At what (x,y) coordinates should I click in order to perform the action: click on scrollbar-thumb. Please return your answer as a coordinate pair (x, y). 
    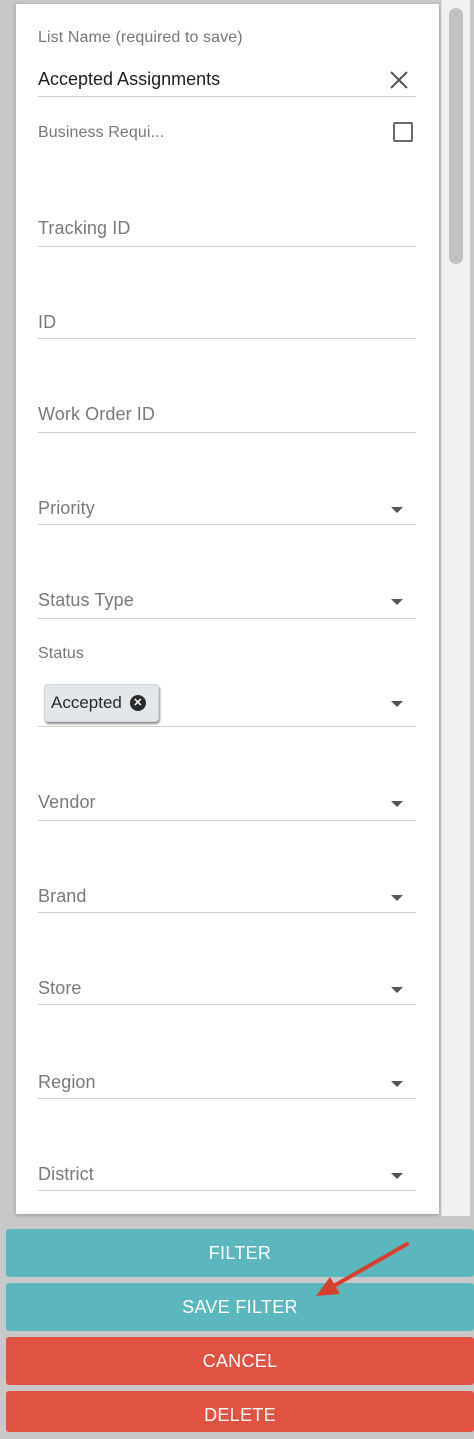
    Looking at the image, I should click on (456, 136).